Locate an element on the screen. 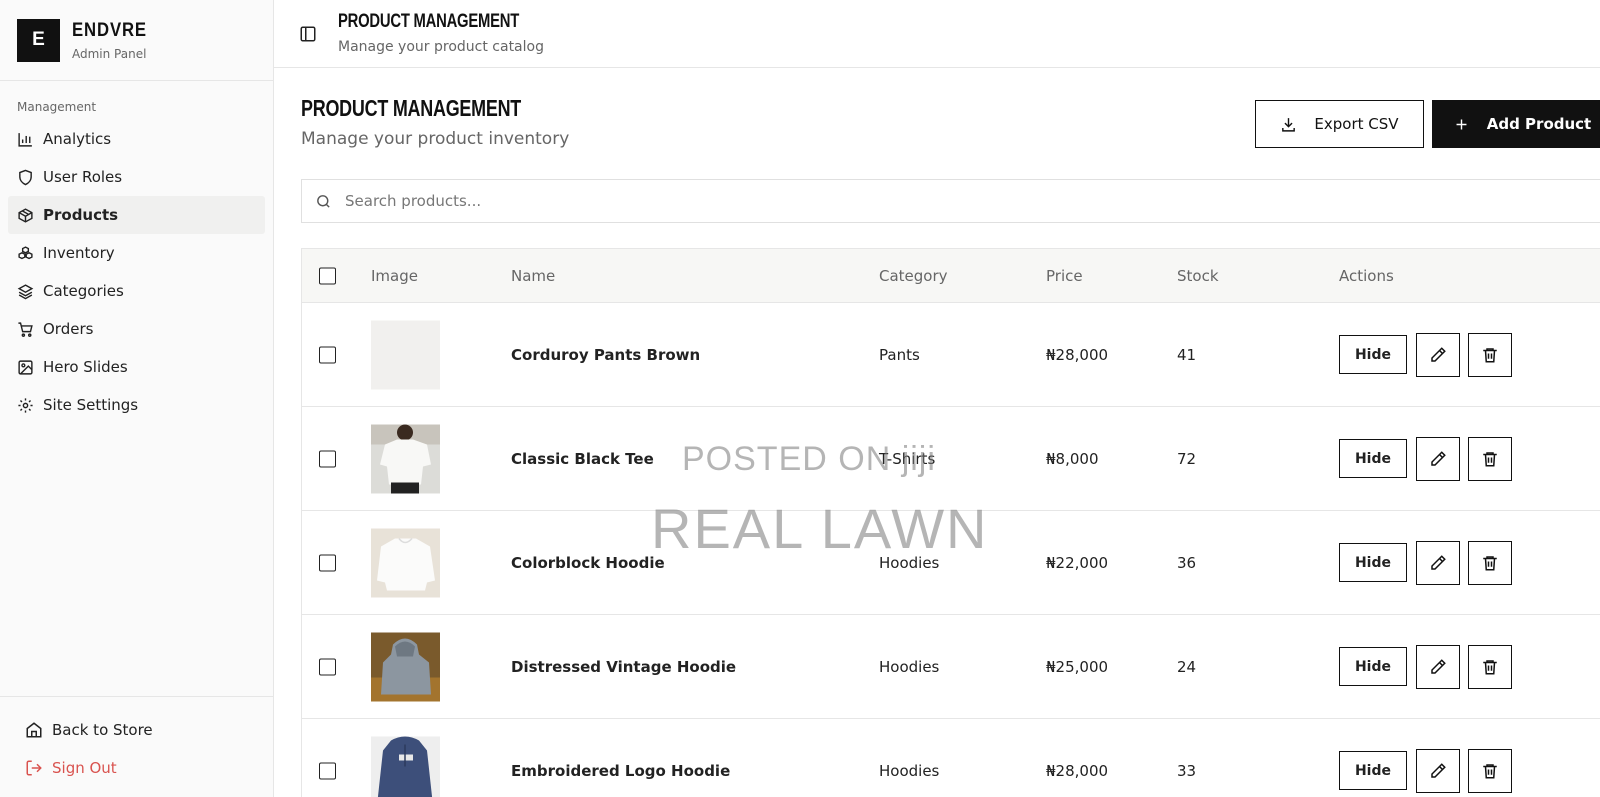 The width and height of the screenshot is (1600, 797). sidebar-item-label: Products is located at coordinates (81, 215).